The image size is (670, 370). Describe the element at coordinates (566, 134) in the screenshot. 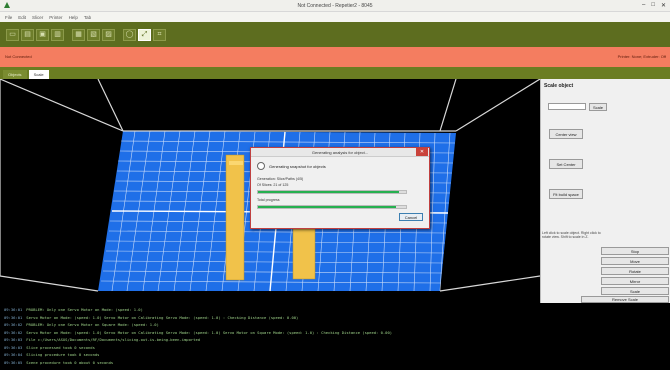

I see `center-view-button: Center view` at that location.